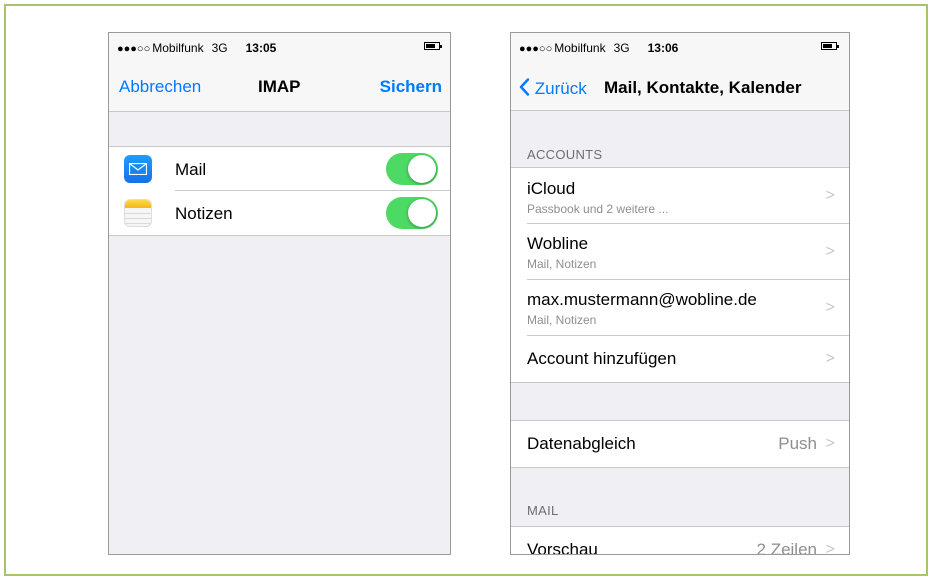 The image size is (934, 580). I want to click on status-bar: ●●●○○ Mobilfunk 3G 13:05, so click(196, 48).